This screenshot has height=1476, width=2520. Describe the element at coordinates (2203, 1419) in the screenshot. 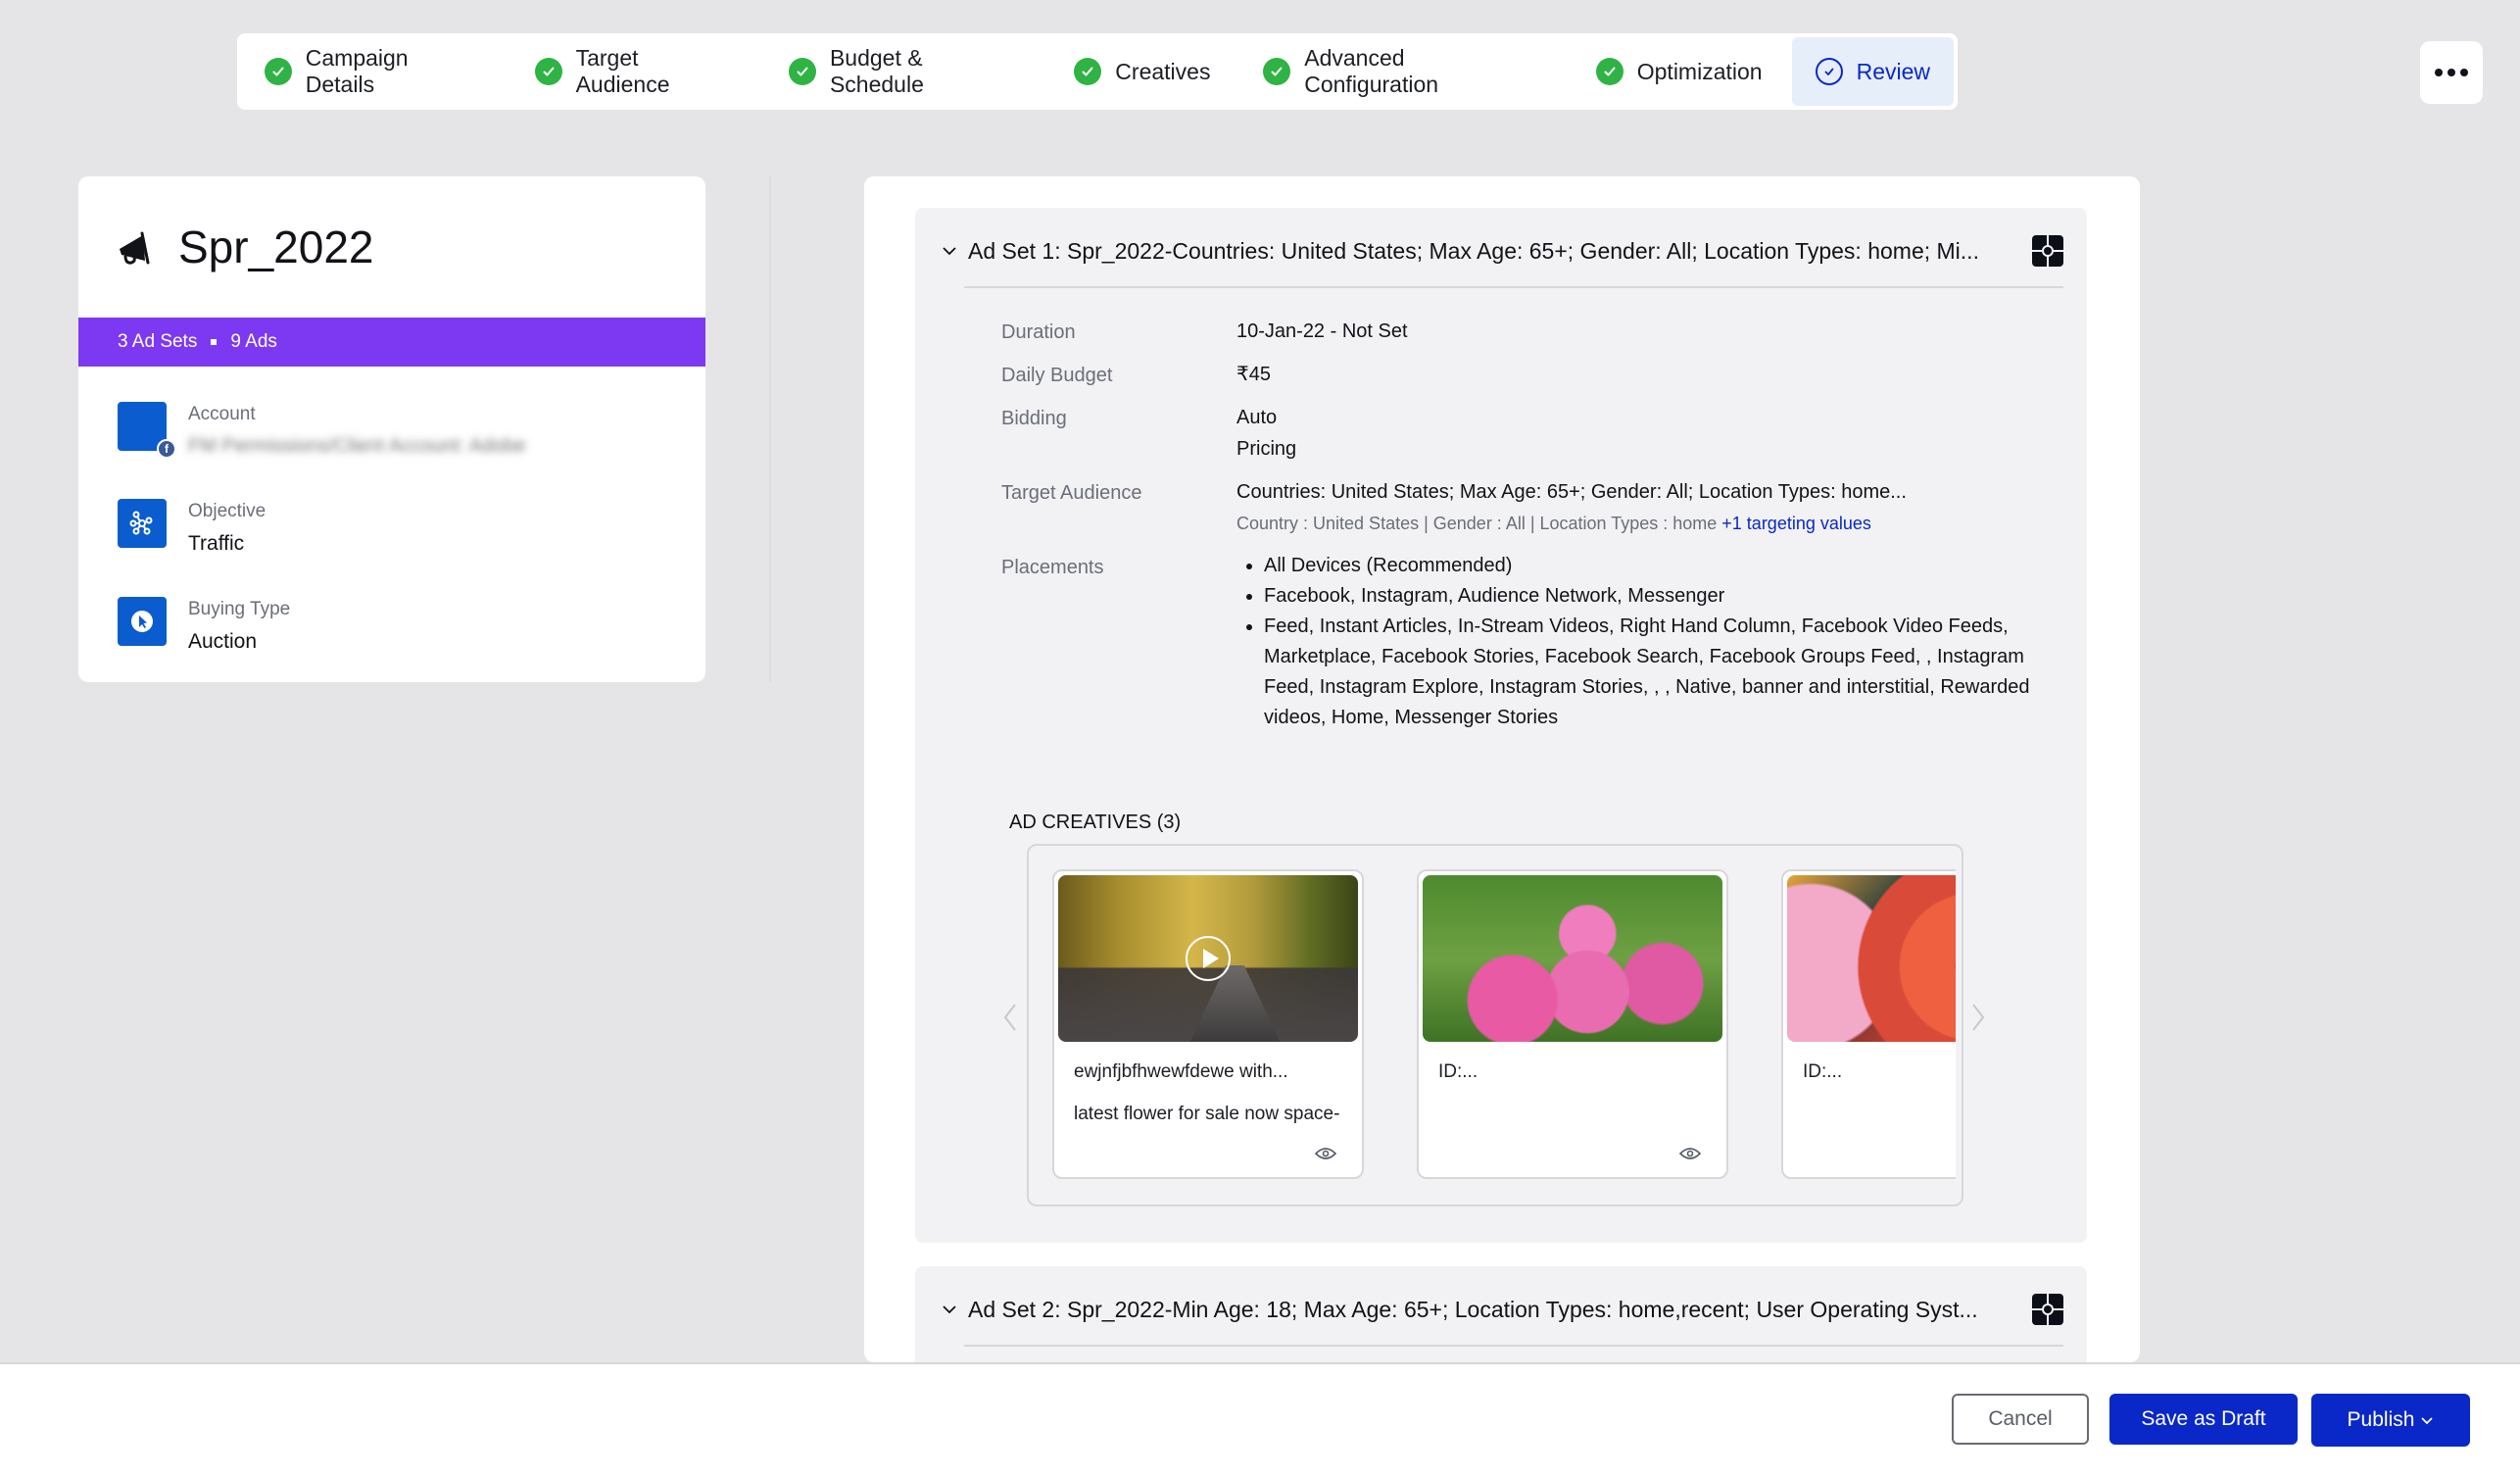

I see `save-as-draft-button: Save as Draft` at that location.